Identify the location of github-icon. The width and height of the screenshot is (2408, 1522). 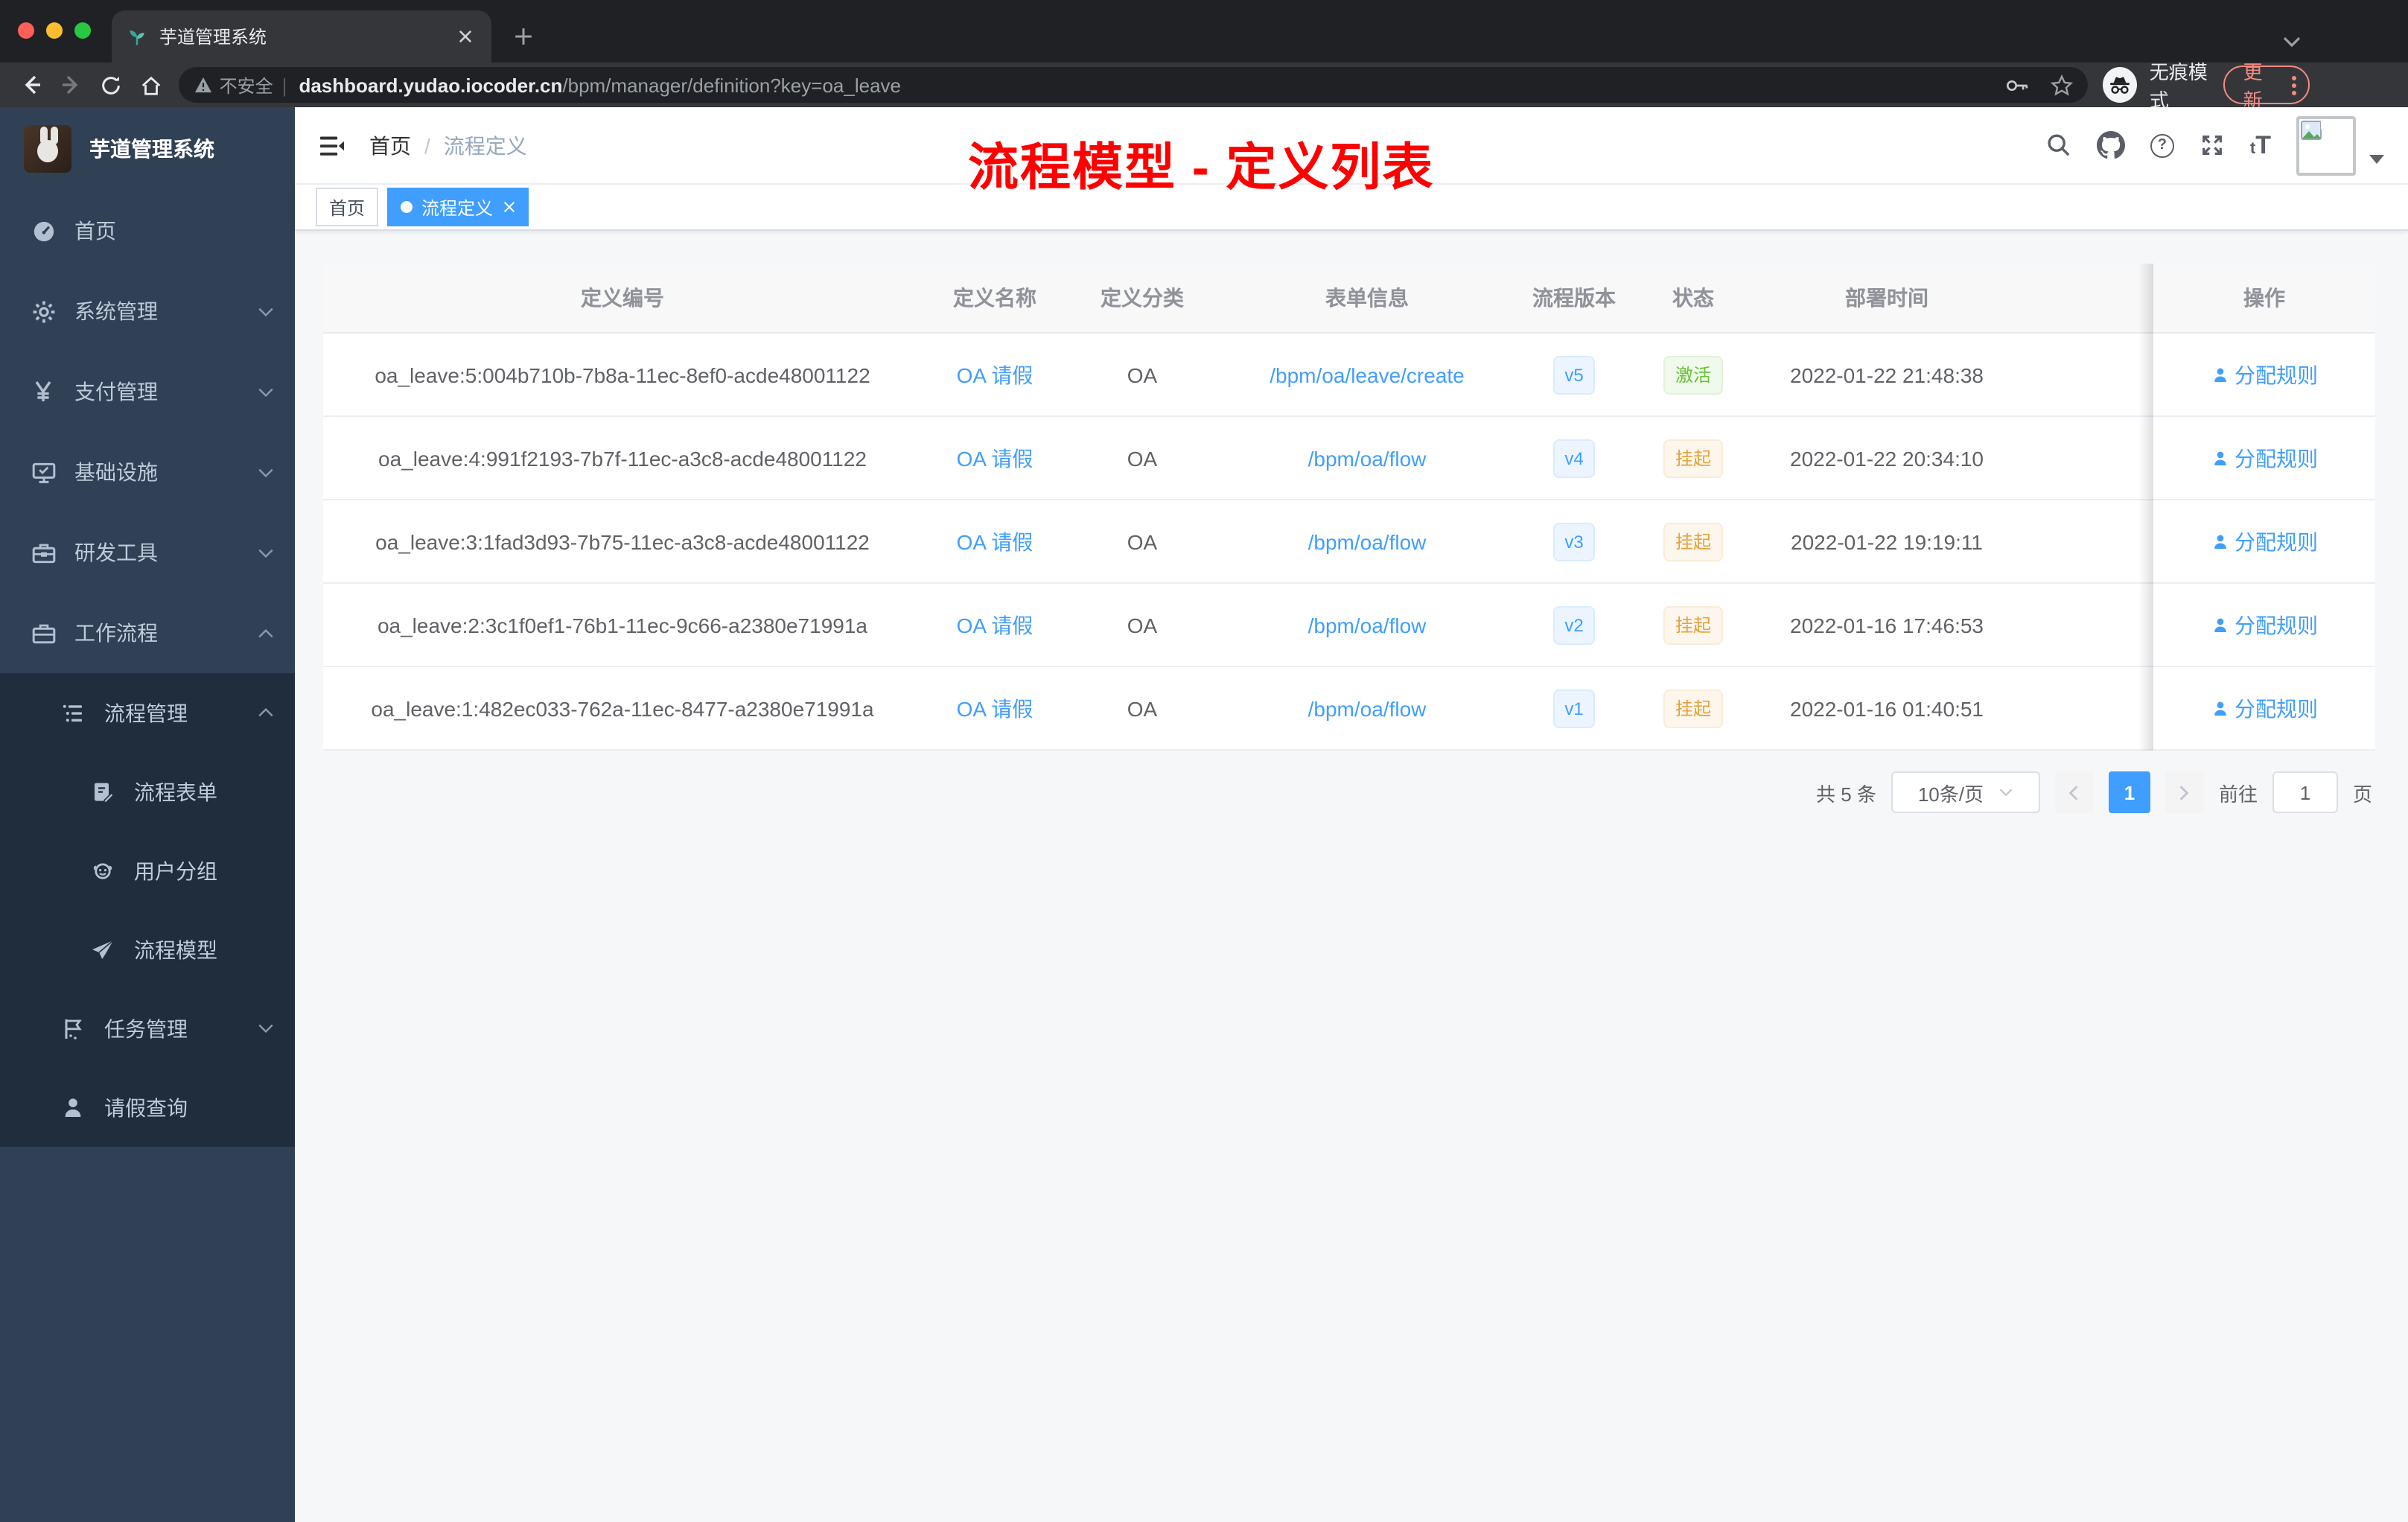
(2110, 145).